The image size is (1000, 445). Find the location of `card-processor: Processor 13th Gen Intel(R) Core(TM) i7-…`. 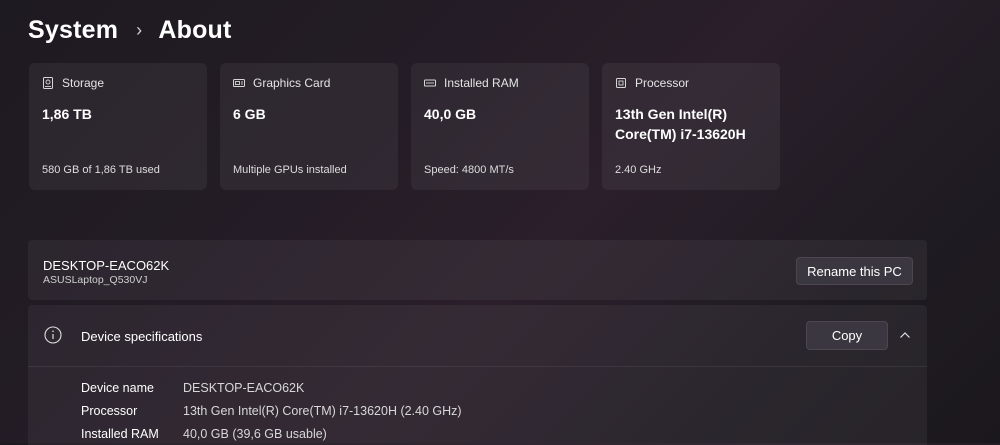

card-processor: Processor 13th Gen Intel(R) Core(TM) i7-… is located at coordinates (691, 126).